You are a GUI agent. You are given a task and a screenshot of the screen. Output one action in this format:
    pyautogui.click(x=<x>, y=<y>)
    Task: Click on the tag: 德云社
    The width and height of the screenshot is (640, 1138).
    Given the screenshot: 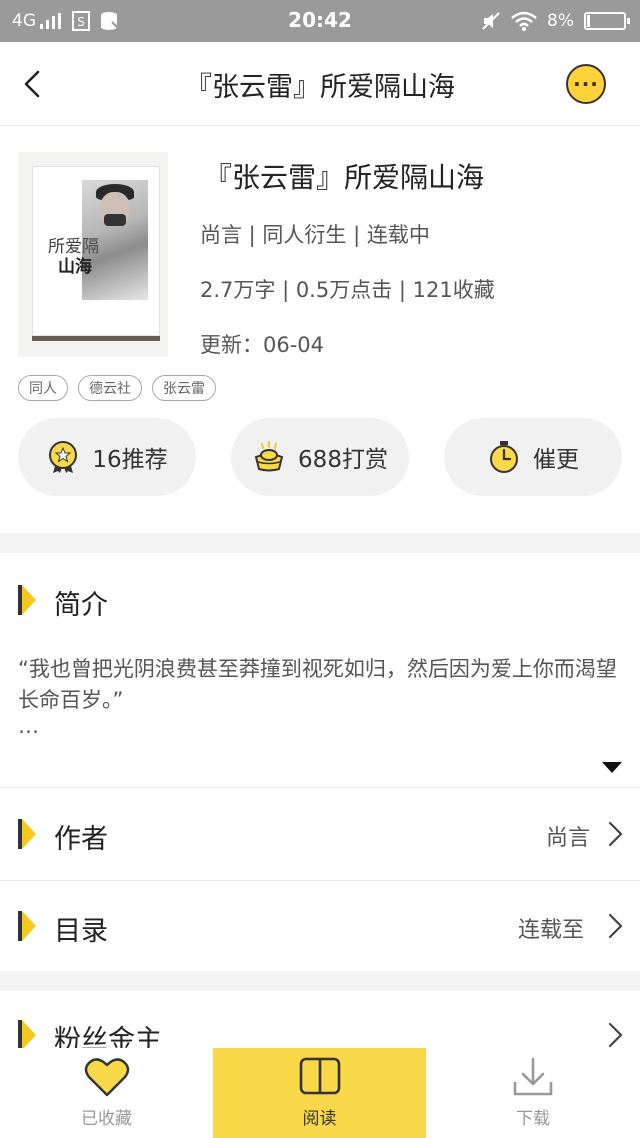 What is the action you would take?
    pyautogui.click(x=110, y=388)
    